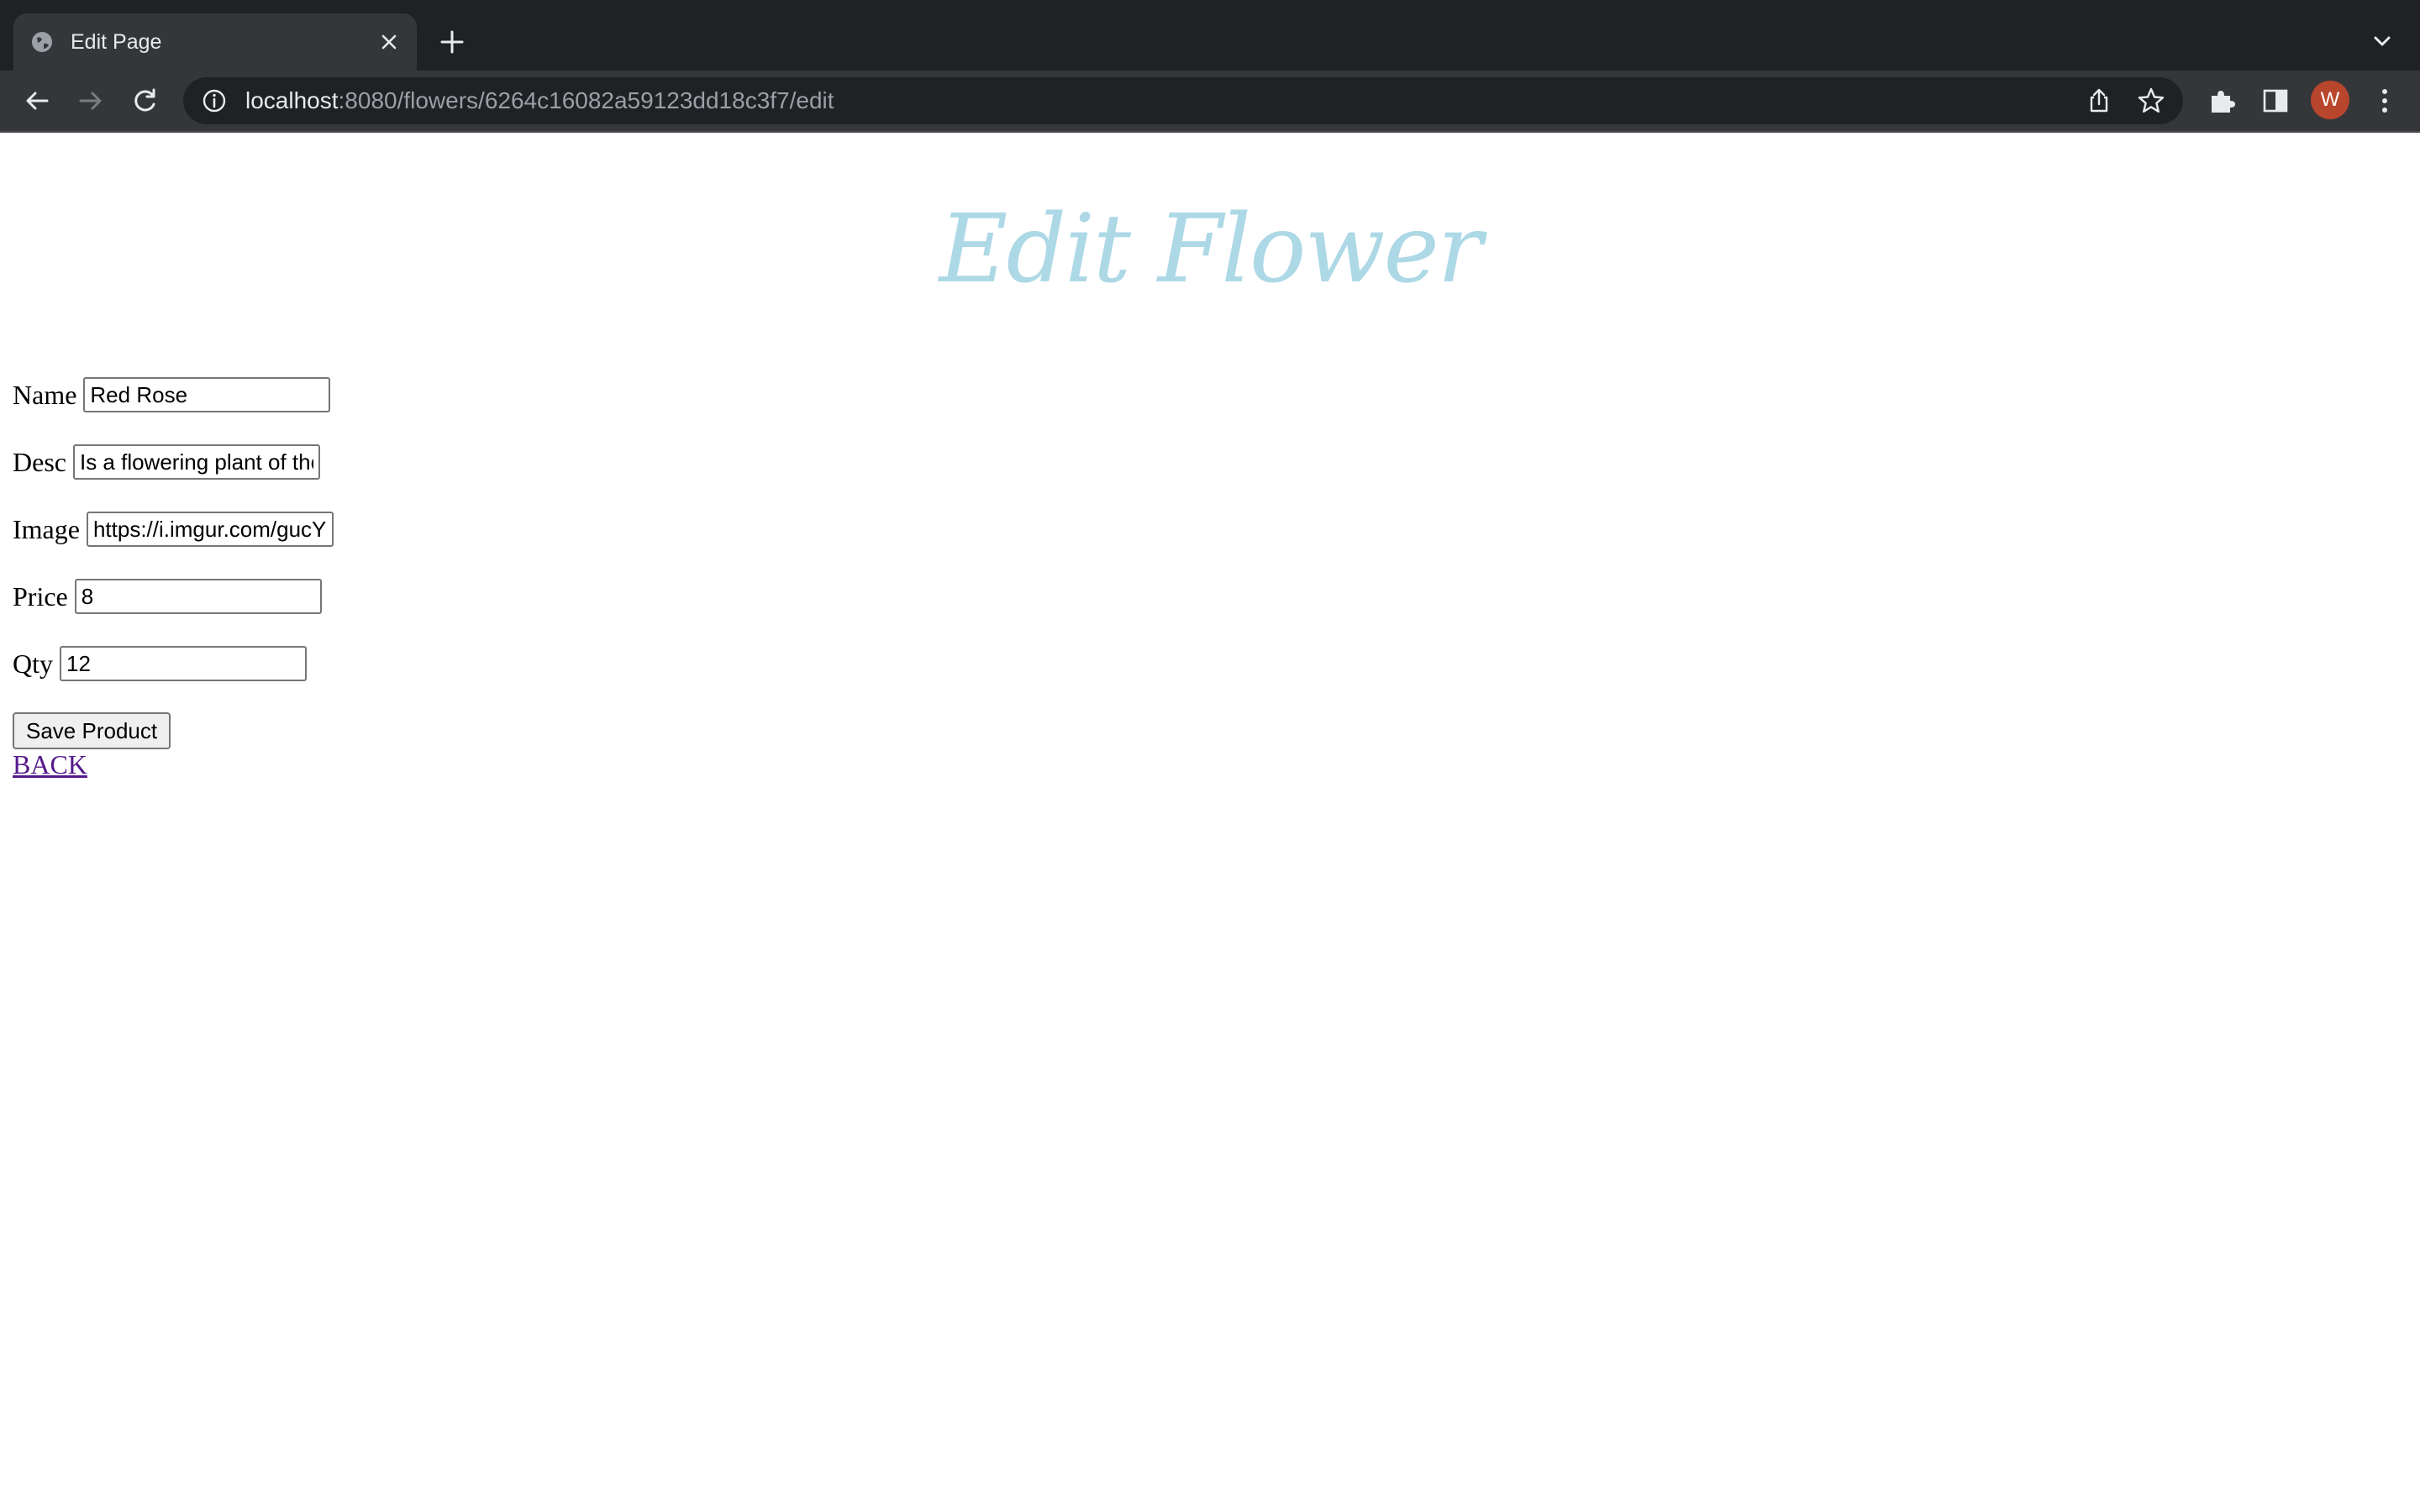 Image resolution: width=2420 pixels, height=1512 pixels. I want to click on desc-row: Desc, so click(166, 462).